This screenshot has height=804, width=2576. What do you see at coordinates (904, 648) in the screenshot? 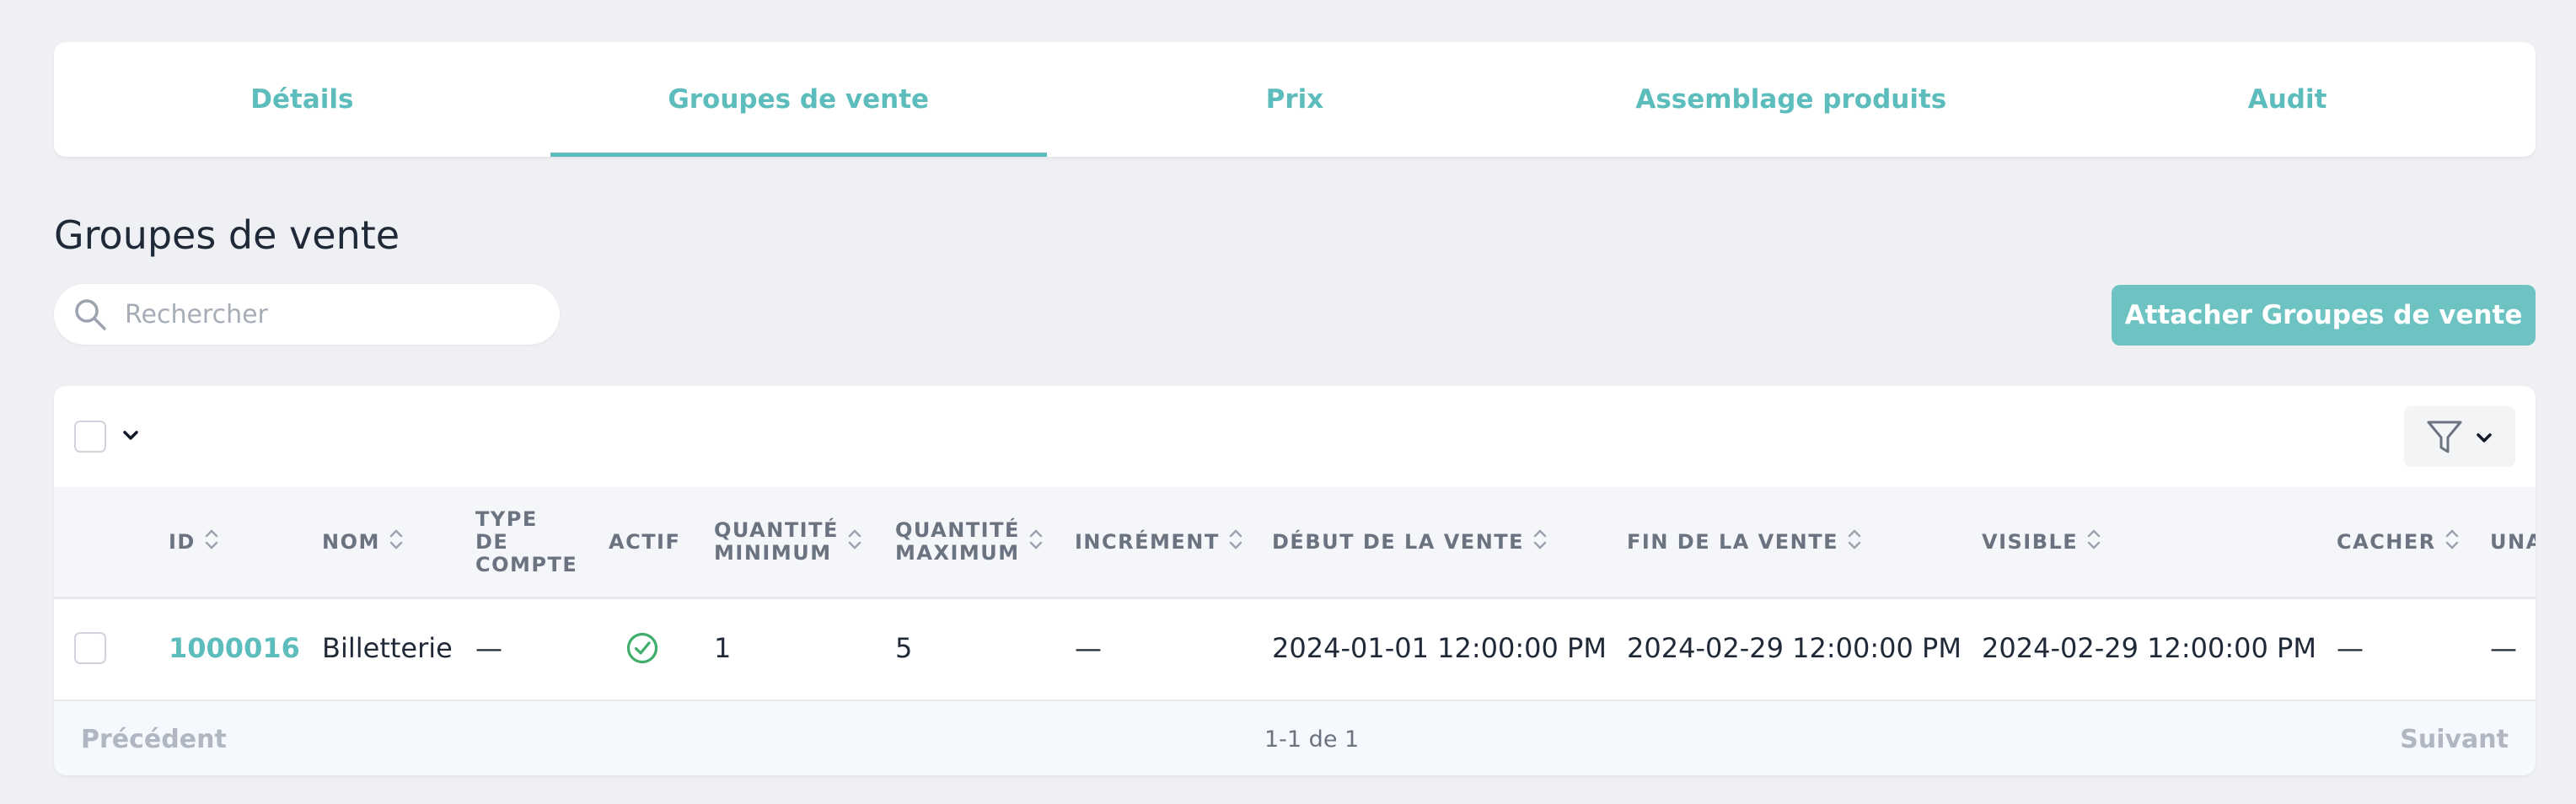
I see `cell-qmax: 5` at bounding box center [904, 648].